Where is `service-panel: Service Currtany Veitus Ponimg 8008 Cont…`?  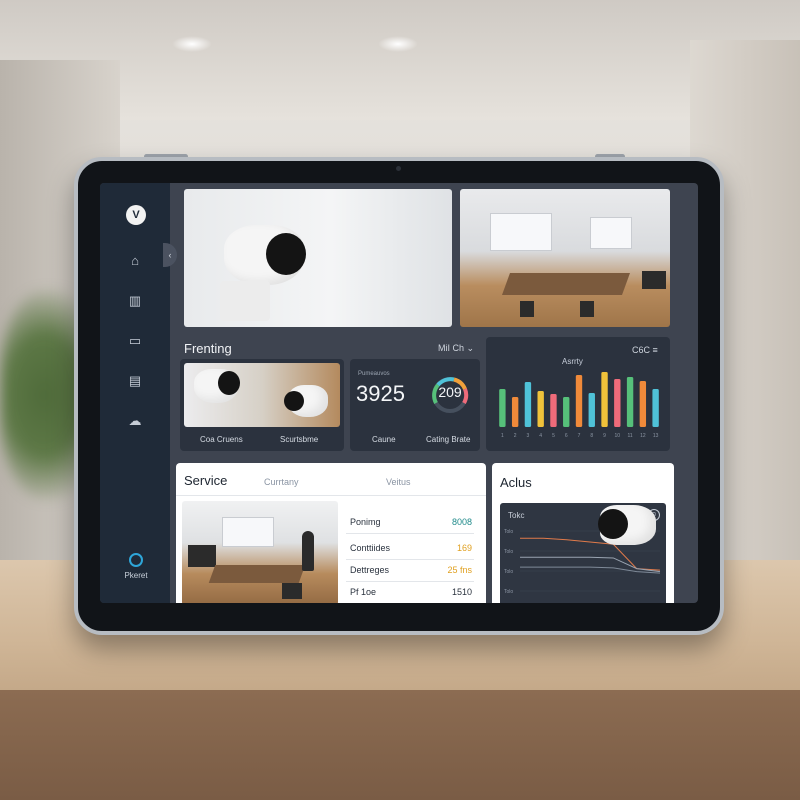
service-panel: Service Currtany Veitus Ponimg 8008 Cont… is located at coordinates (331, 533).